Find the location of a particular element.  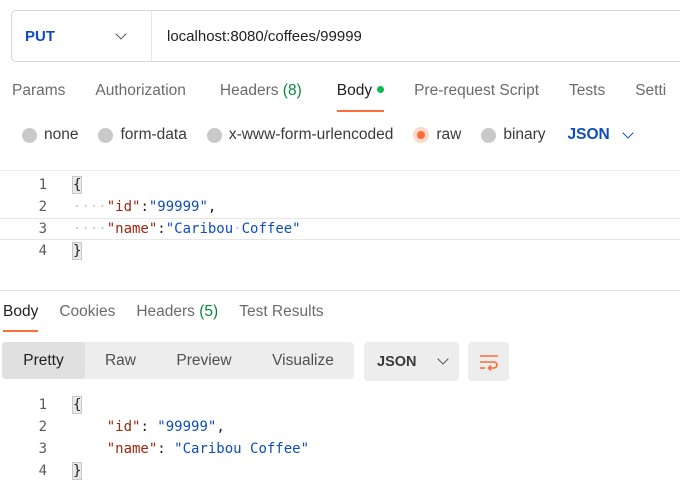

radio-selected-icon is located at coordinates (421, 135).